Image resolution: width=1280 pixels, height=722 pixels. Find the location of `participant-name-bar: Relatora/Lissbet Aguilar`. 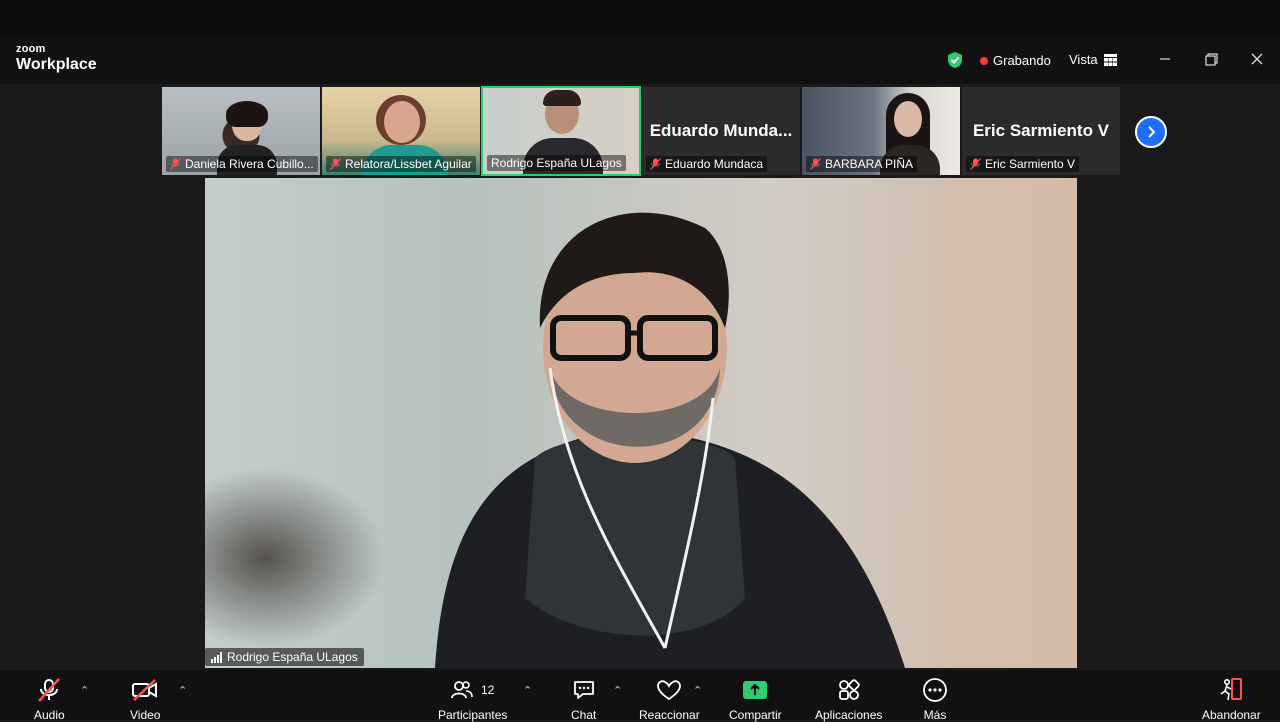

participant-name-bar: Relatora/Lissbet Aguilar is located at coordinates (401, 164).